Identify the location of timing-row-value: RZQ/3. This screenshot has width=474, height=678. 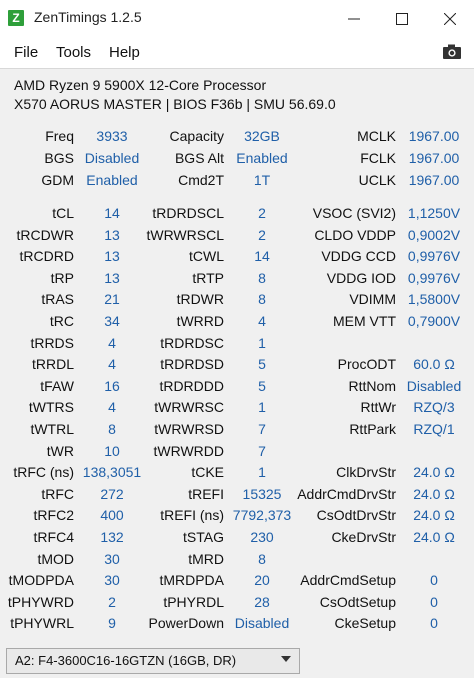
(434, 407).